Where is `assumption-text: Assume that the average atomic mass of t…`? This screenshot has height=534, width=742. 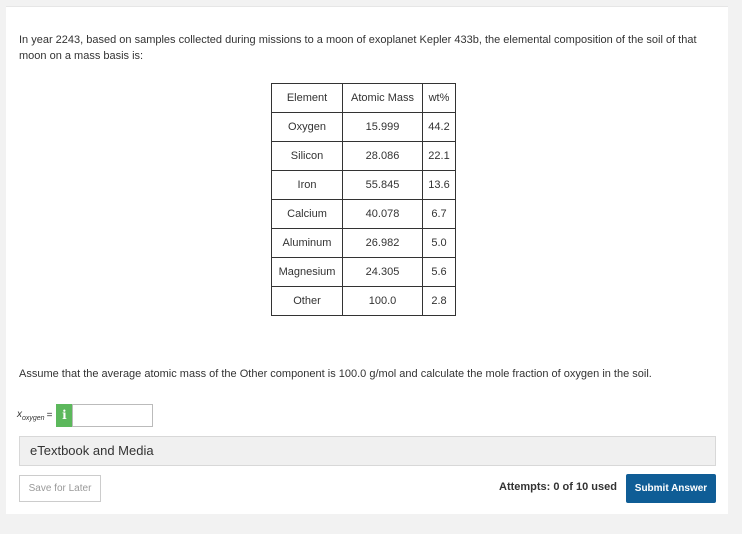 assumption-text: Assume that the average atomic mass of t… is located at coordinates (335, 374).